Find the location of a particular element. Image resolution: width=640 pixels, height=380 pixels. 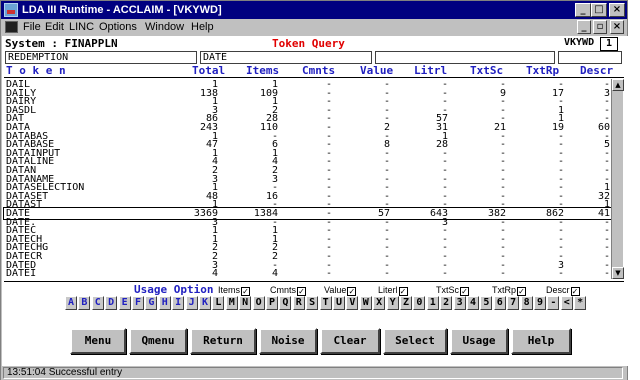

alpha-key-9: J is located at coordinates (191, 303).